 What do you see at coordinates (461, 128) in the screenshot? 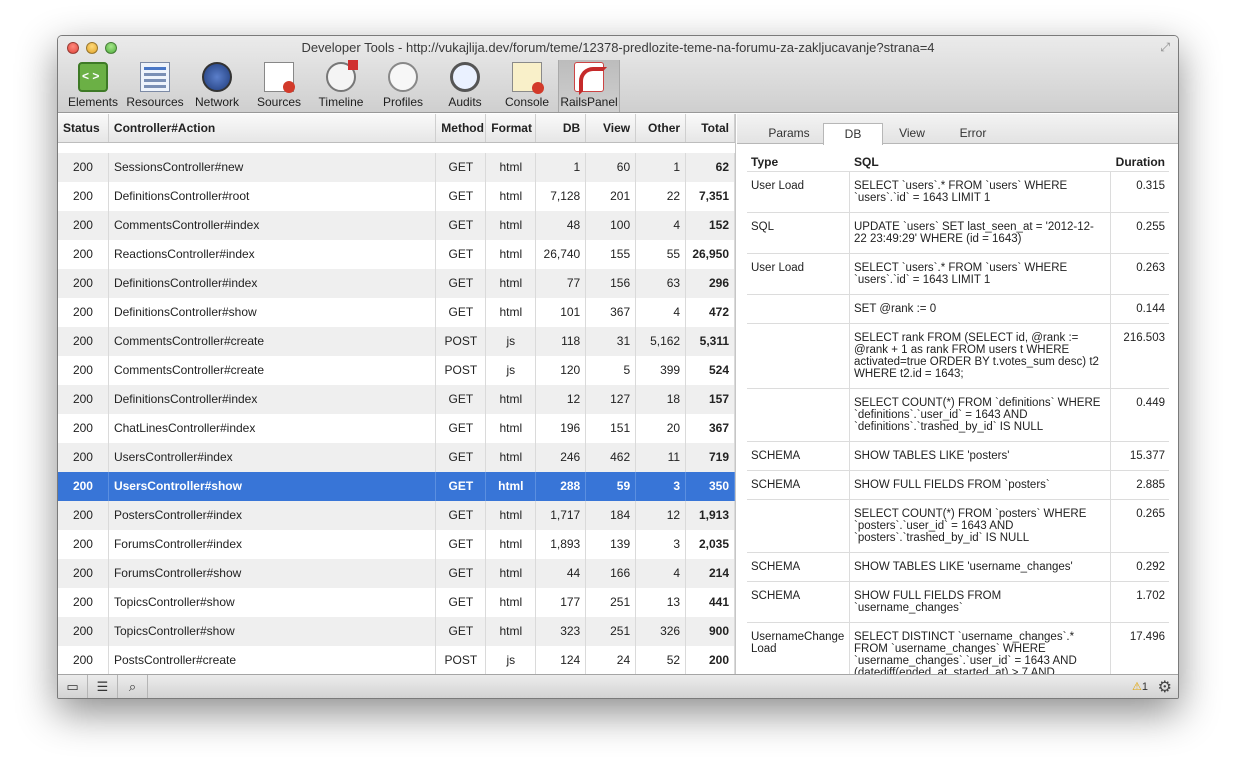
I see `column-header-method: Method` at bounding box center [461, 128].